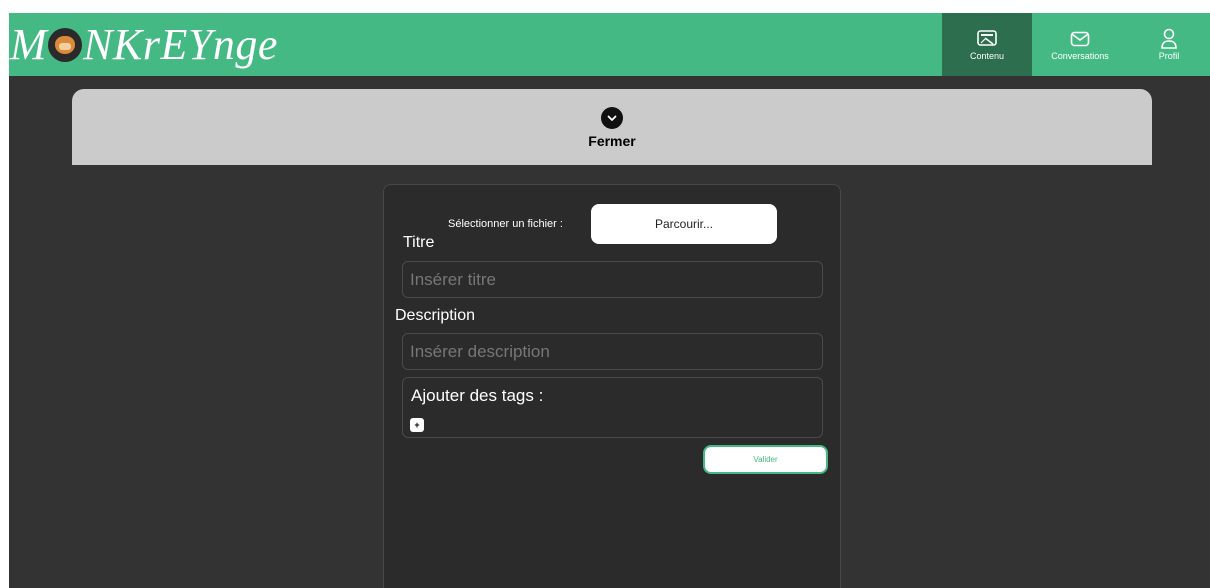 This screenshot has width=1210, height=588. I want to click on mail-icon, so click(1080, 39).